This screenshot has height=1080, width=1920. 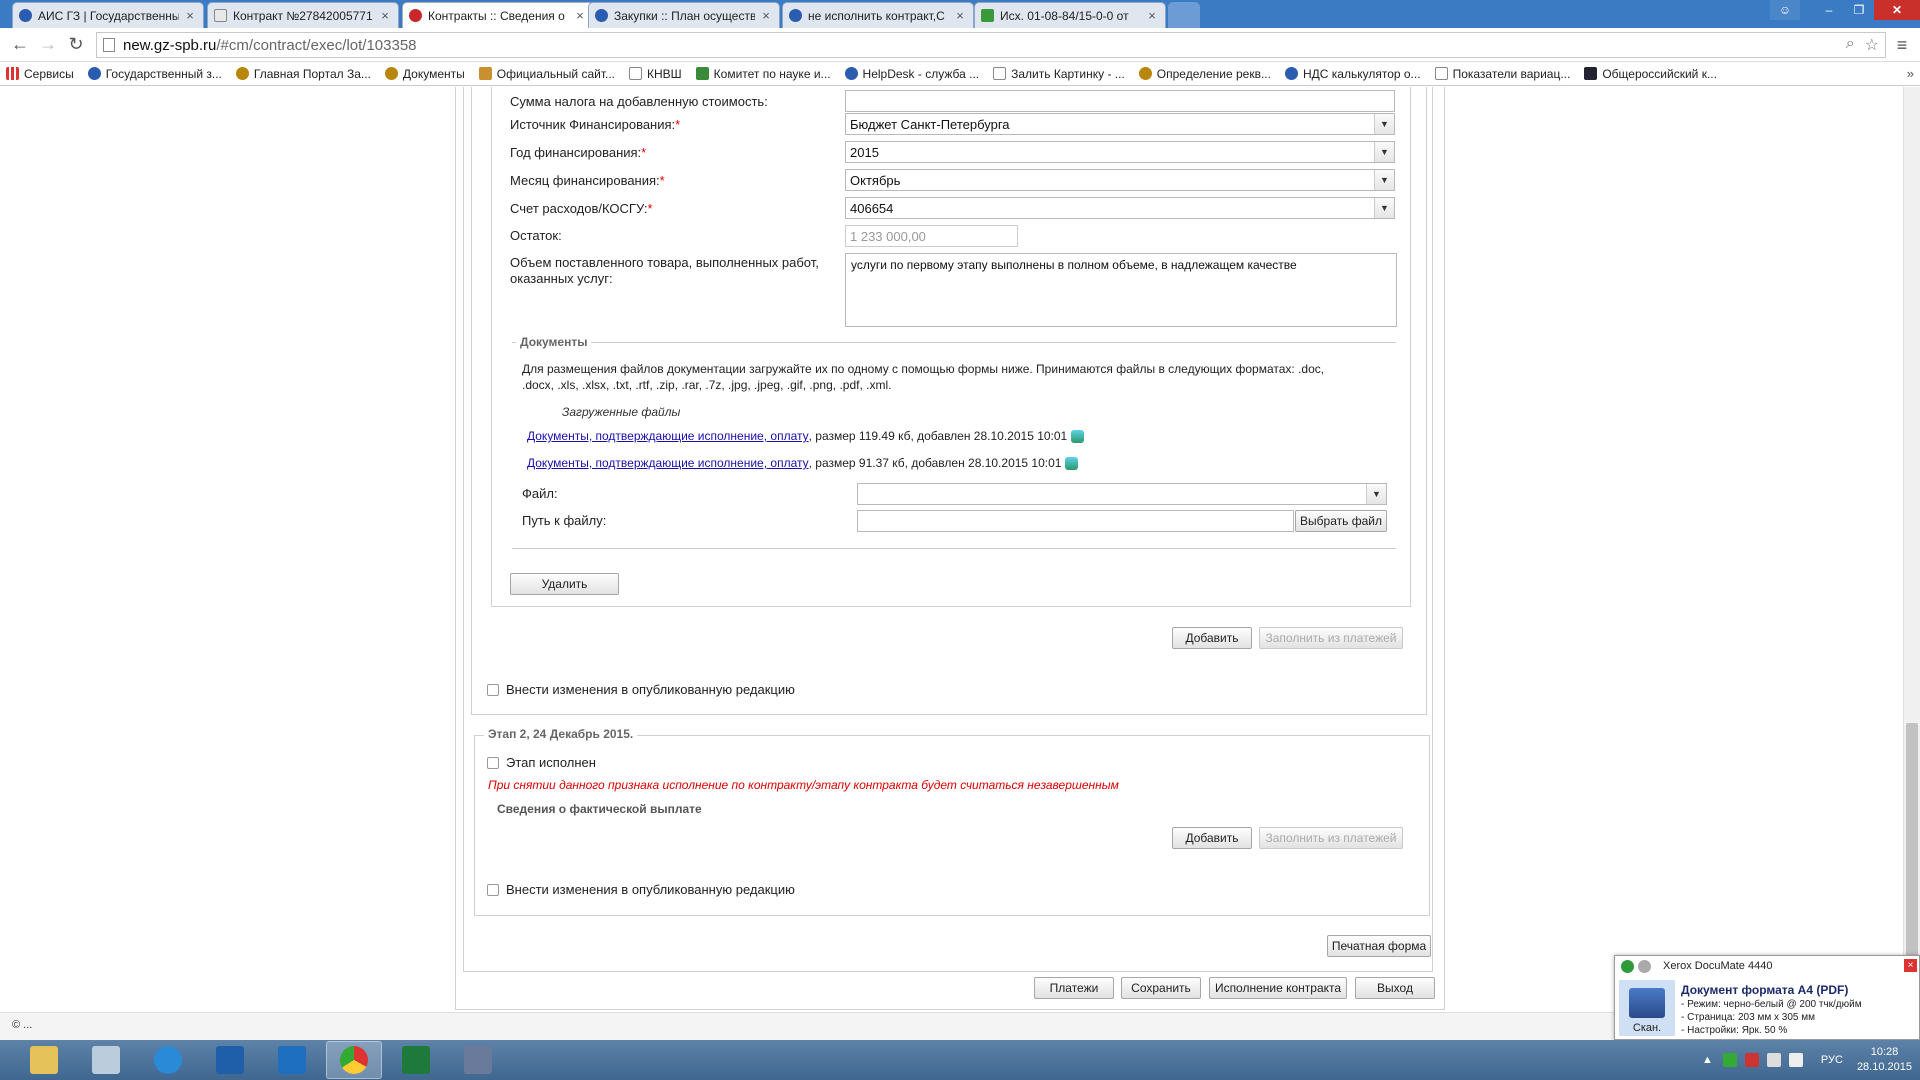 I want to click on display-icon, so click(x=1773, y=1060).